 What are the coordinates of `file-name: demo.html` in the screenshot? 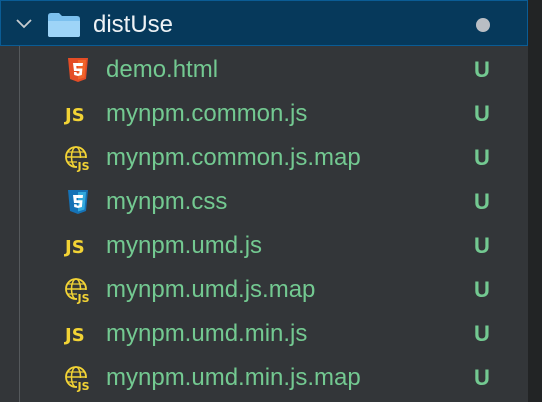 It's located at (162, 69).